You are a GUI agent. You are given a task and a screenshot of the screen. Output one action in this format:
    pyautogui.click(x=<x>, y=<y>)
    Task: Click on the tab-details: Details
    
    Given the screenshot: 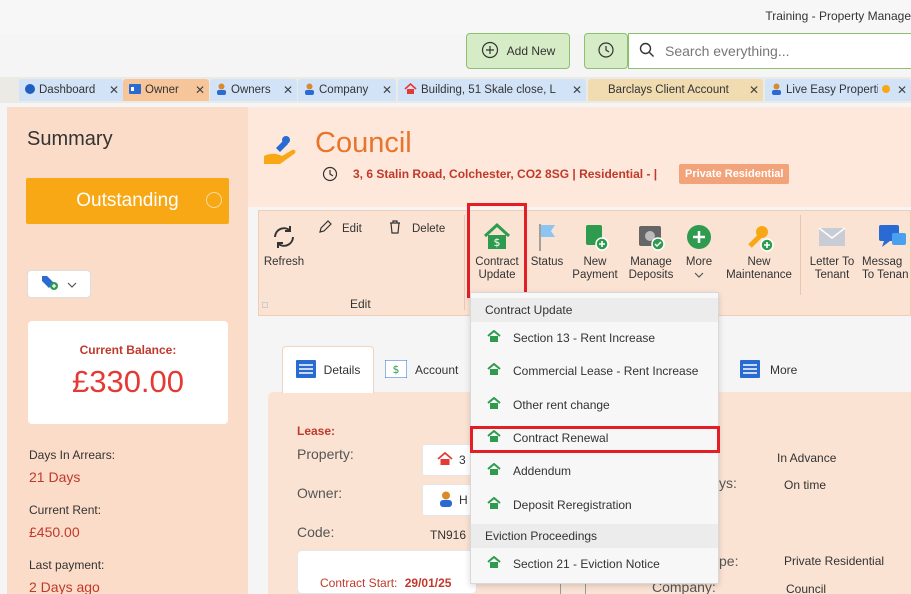 What is the action you would take?
    pyautogui.click(x=328, y=369)
    